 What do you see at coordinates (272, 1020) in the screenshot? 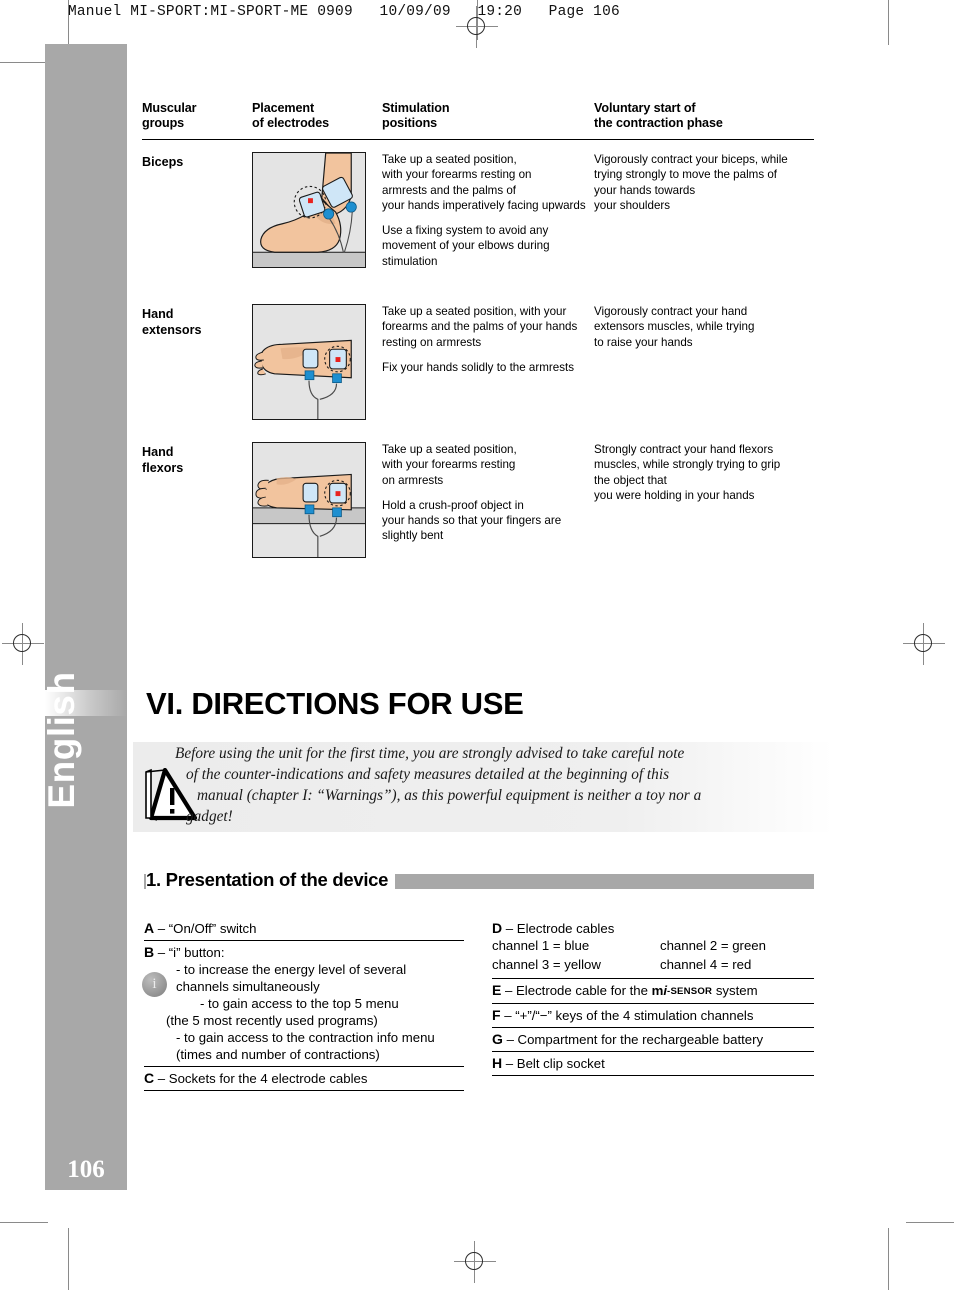
I see `legend-subline: (the 5 most recently used programs)` at bounding box center [272, 1020].